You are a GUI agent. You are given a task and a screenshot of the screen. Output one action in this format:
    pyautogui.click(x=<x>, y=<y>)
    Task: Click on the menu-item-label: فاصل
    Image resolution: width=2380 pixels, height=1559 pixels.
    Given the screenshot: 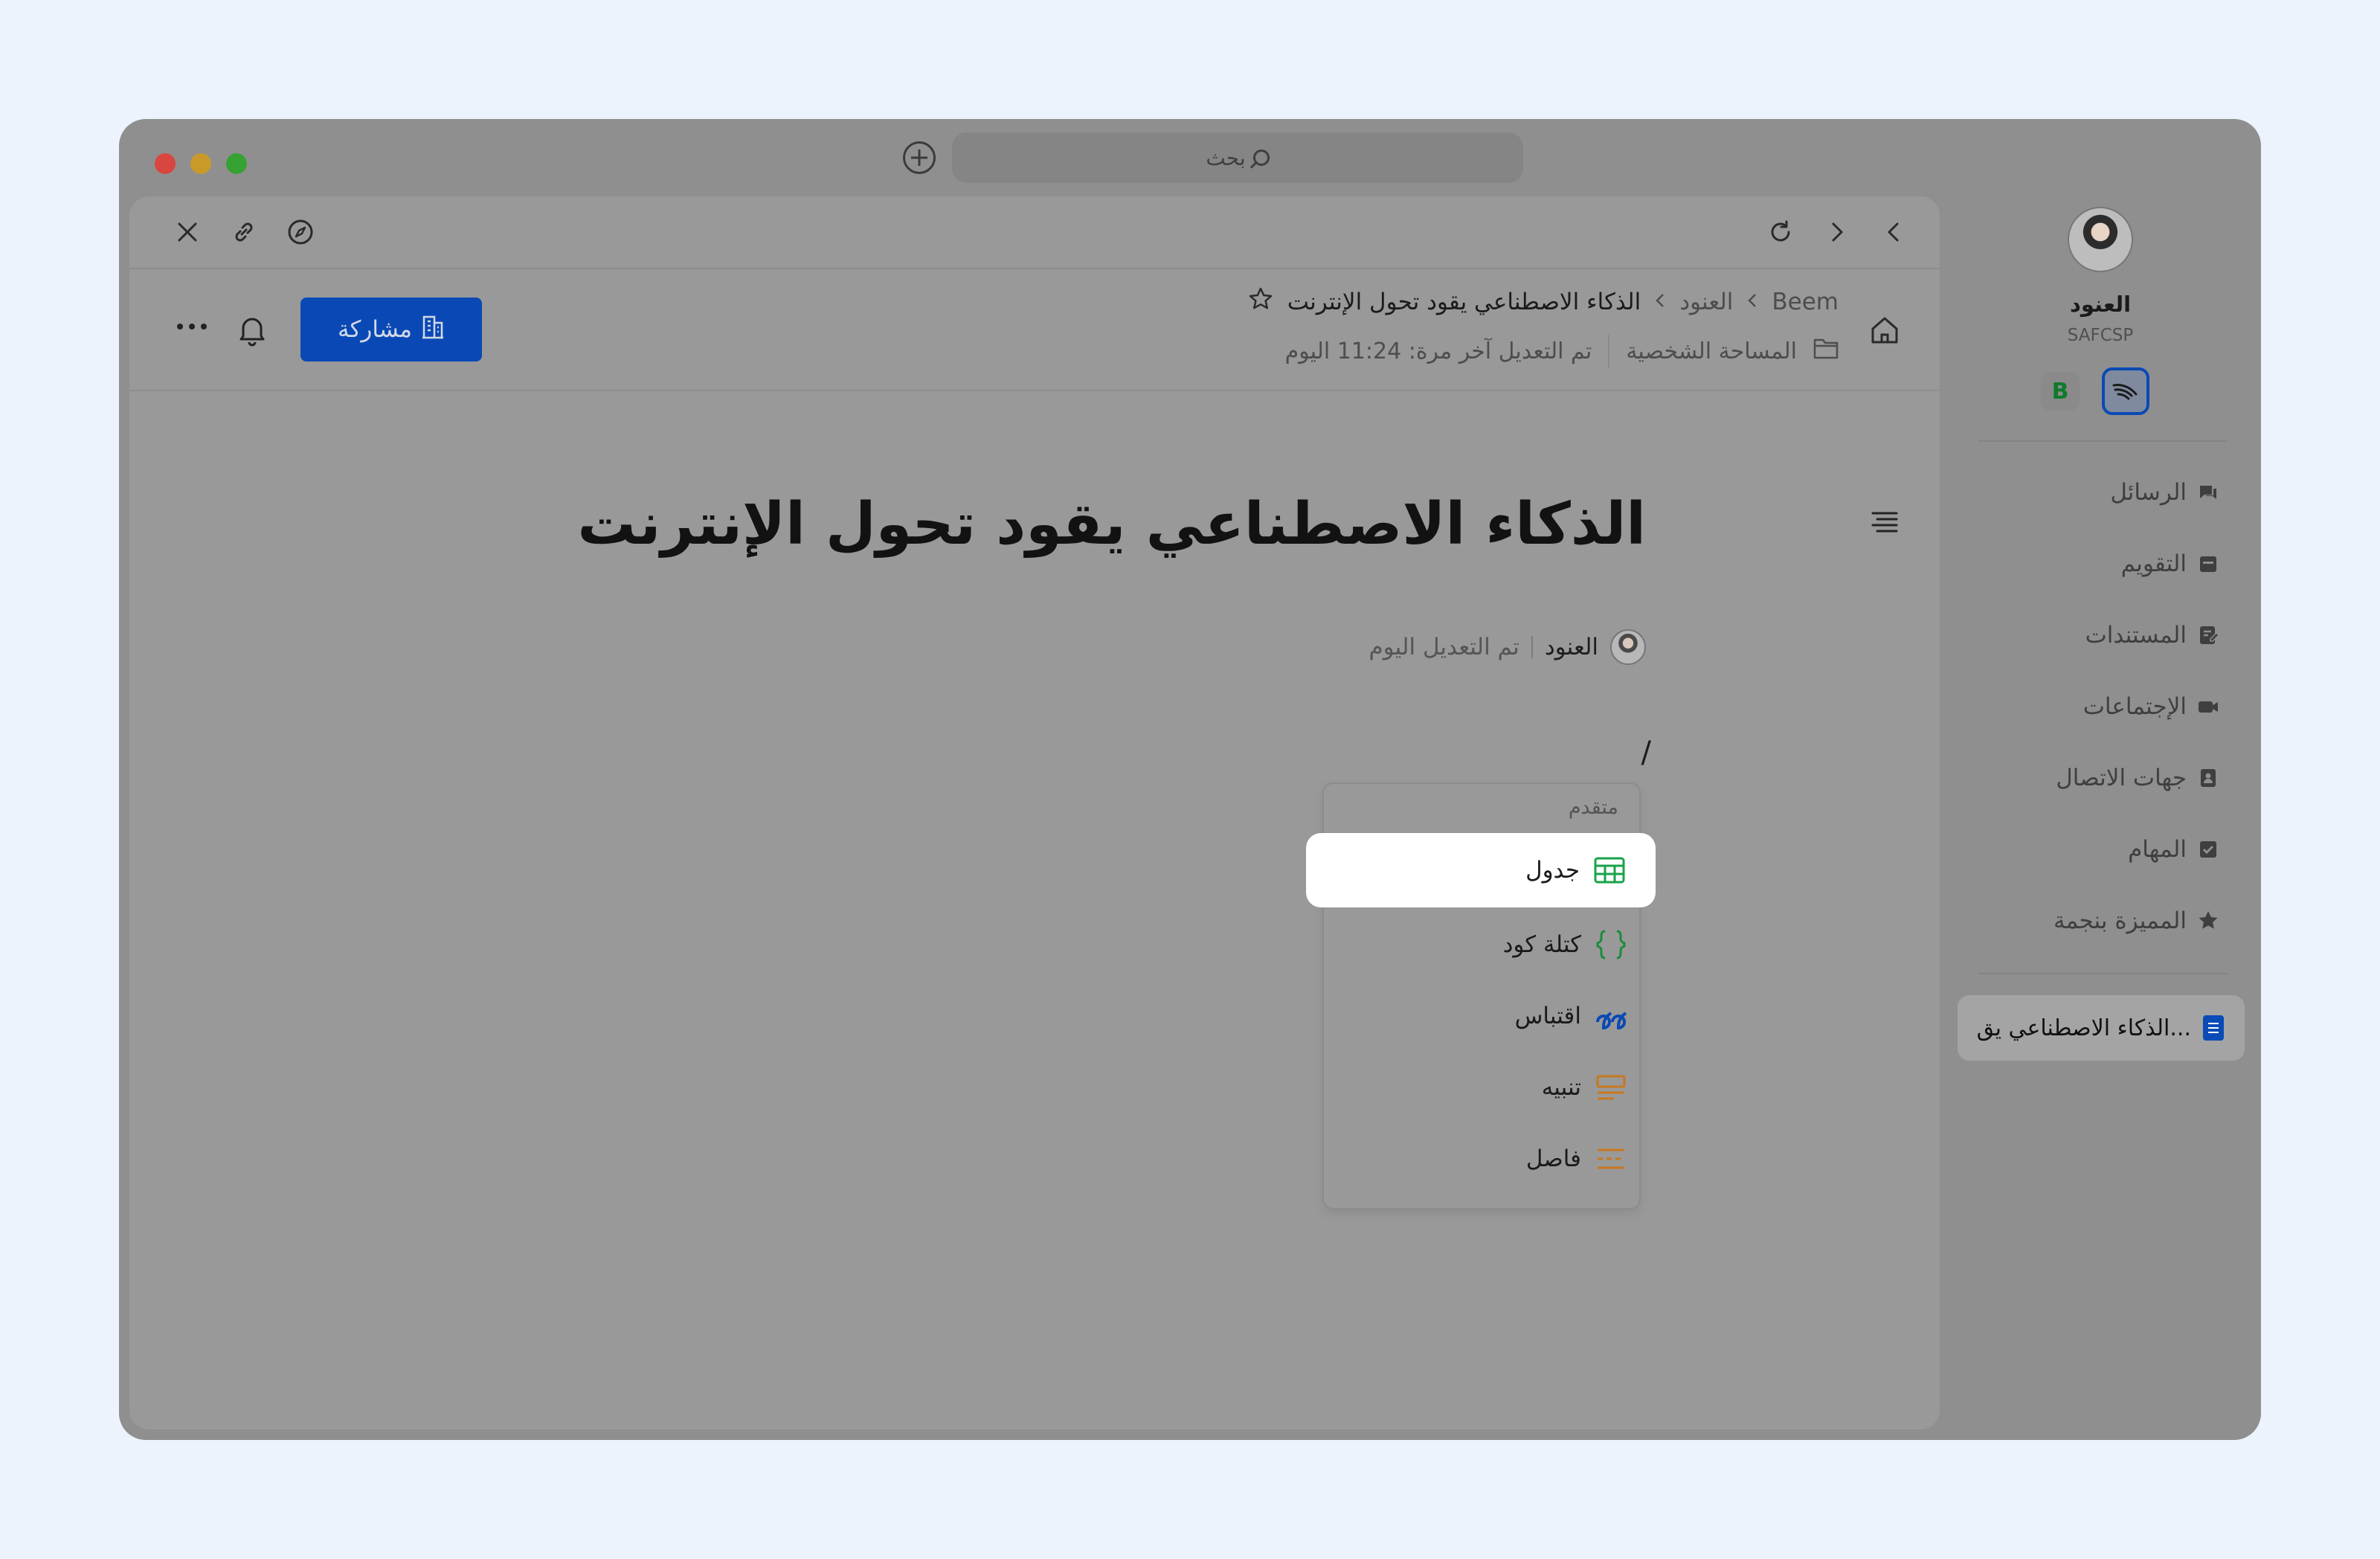 What is the action you would take?
    pyautogui.click(x=1553, y=1158)
    